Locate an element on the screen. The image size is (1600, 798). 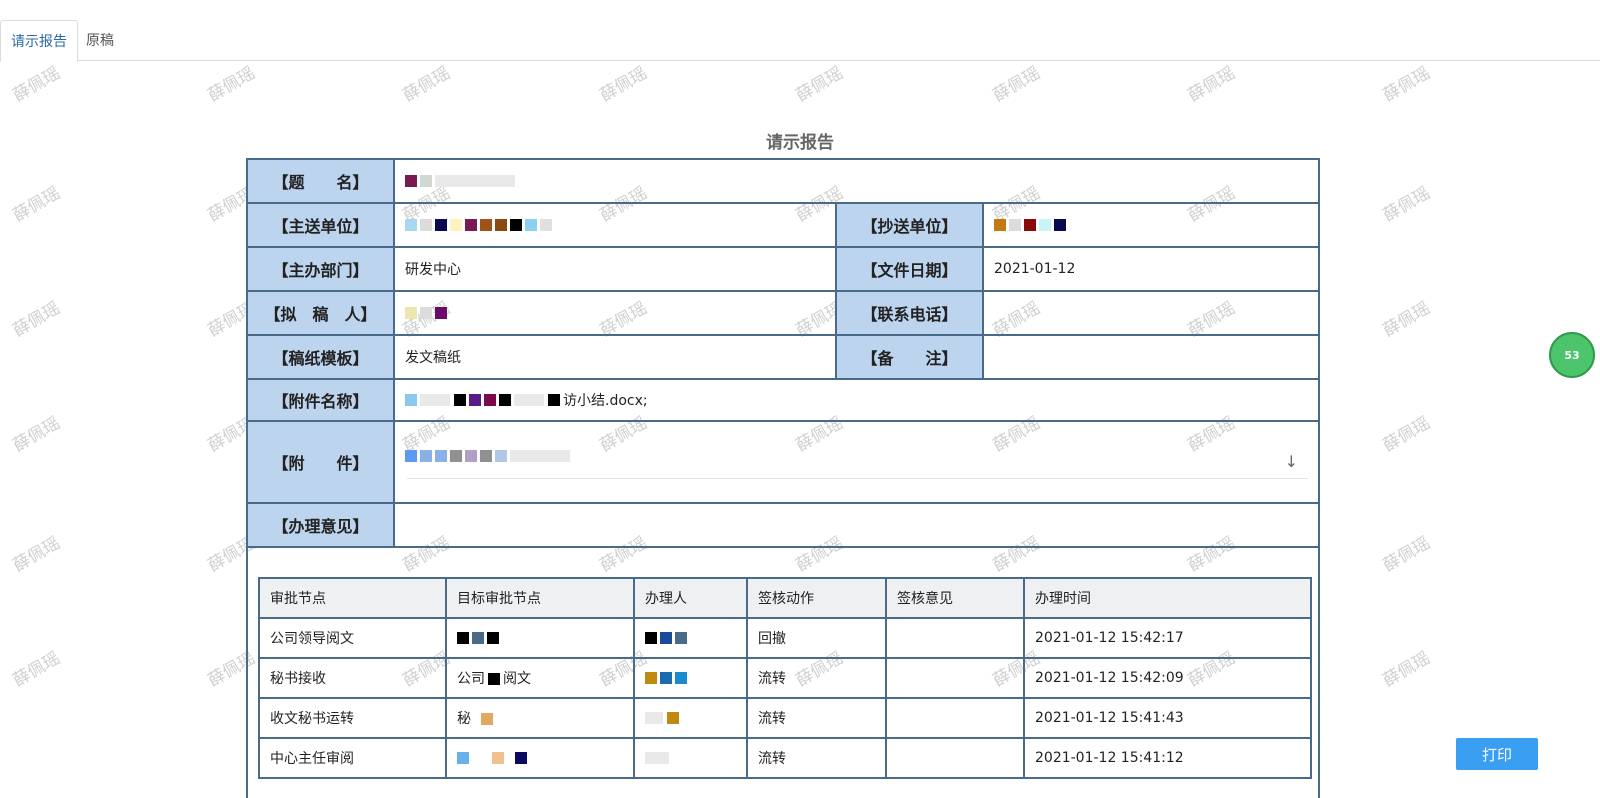
attachment-name-value: 访小结.docx; is located at coordinates (856, 400).